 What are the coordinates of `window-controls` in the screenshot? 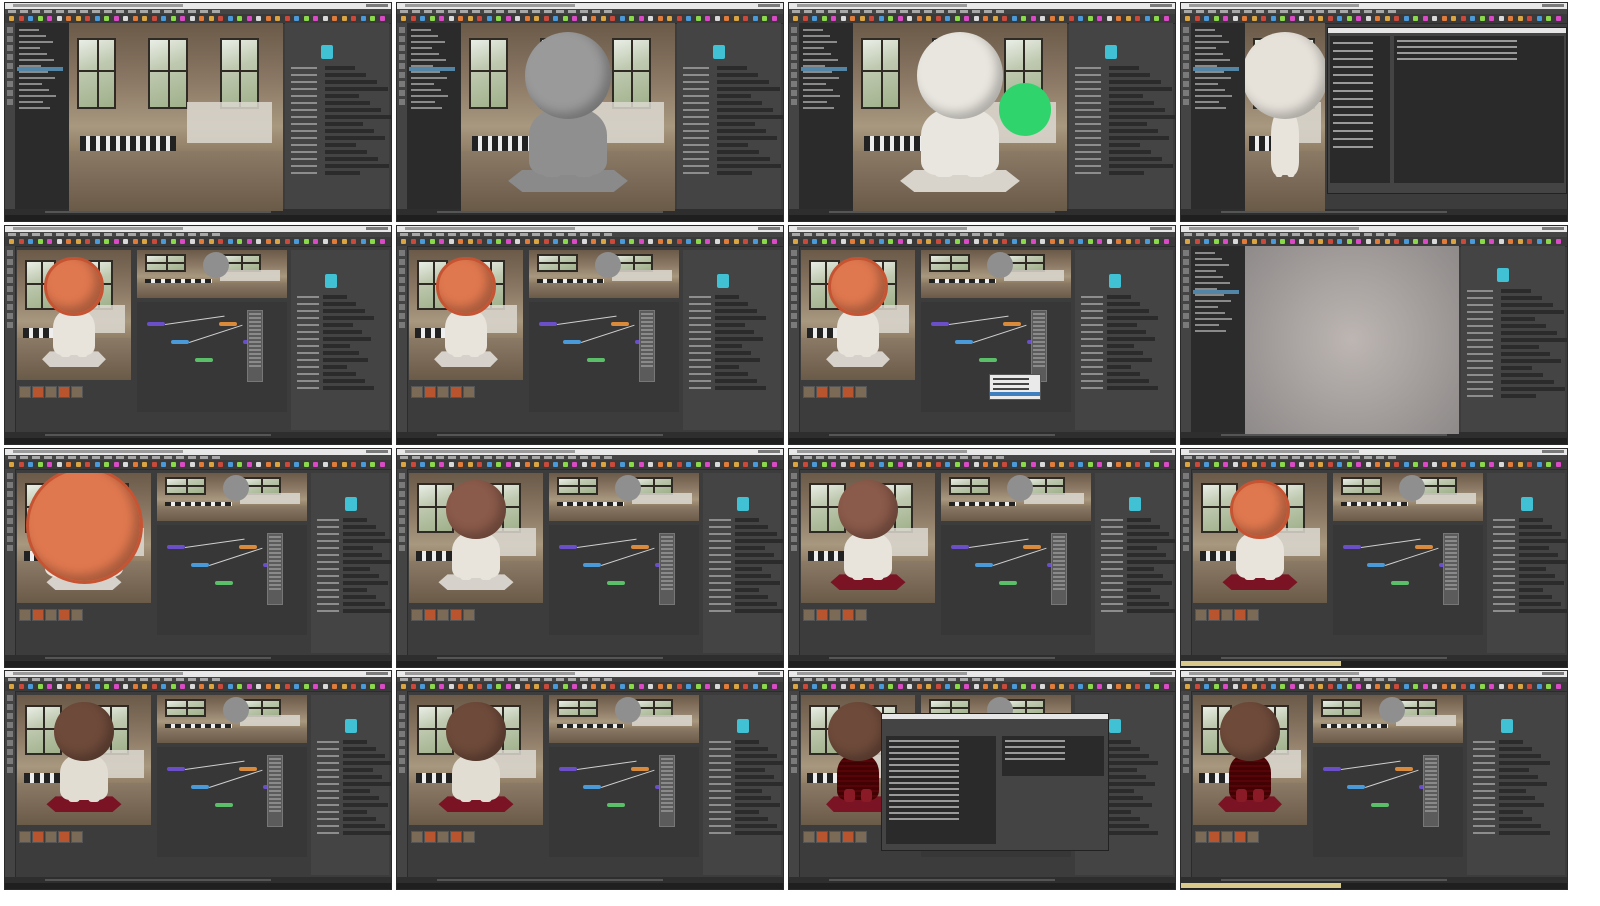 It's located at (377, 5).